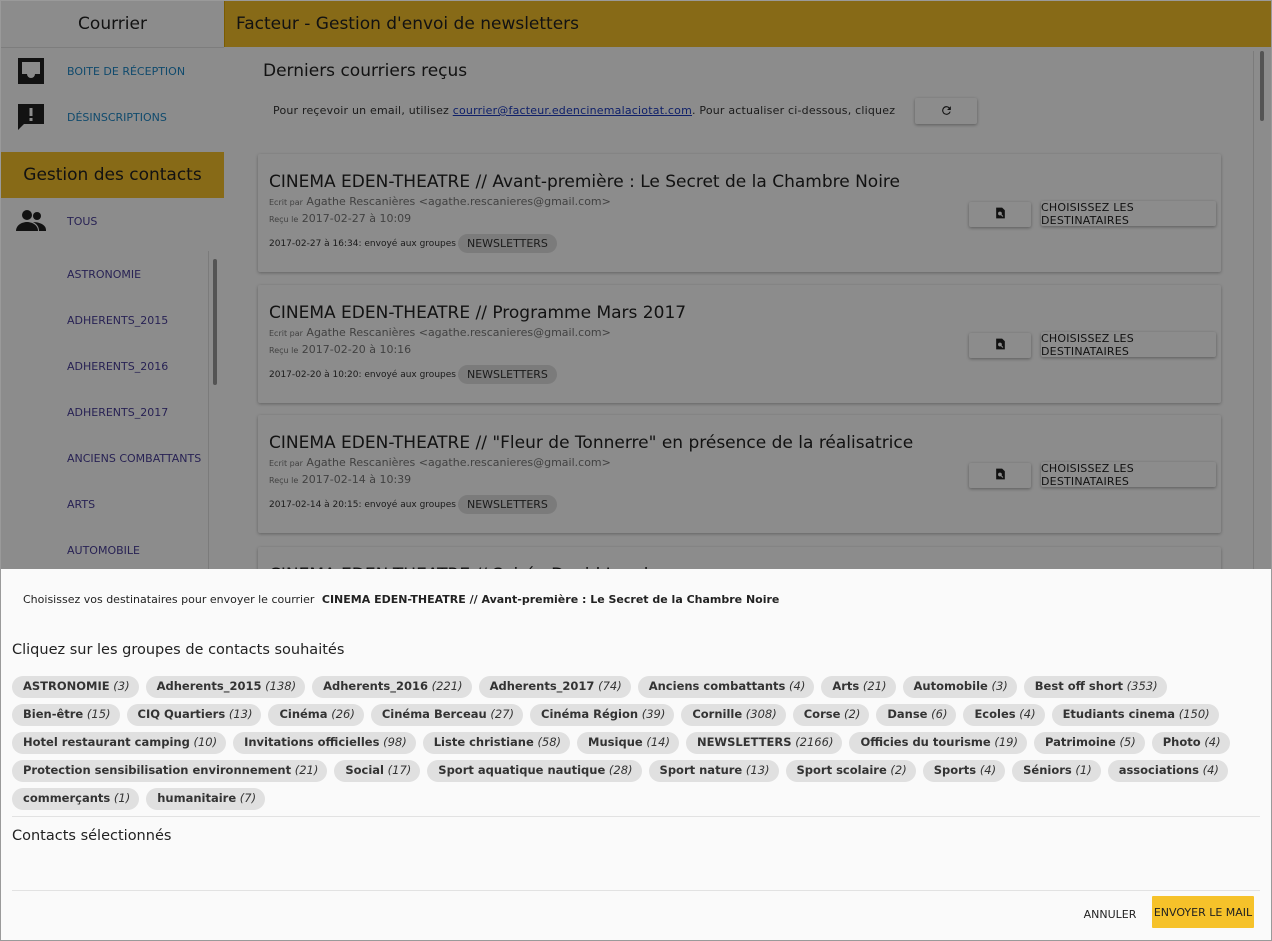 The image size is (1272, 941). I want to click on group-chip-count: (2), so click(852, 714).